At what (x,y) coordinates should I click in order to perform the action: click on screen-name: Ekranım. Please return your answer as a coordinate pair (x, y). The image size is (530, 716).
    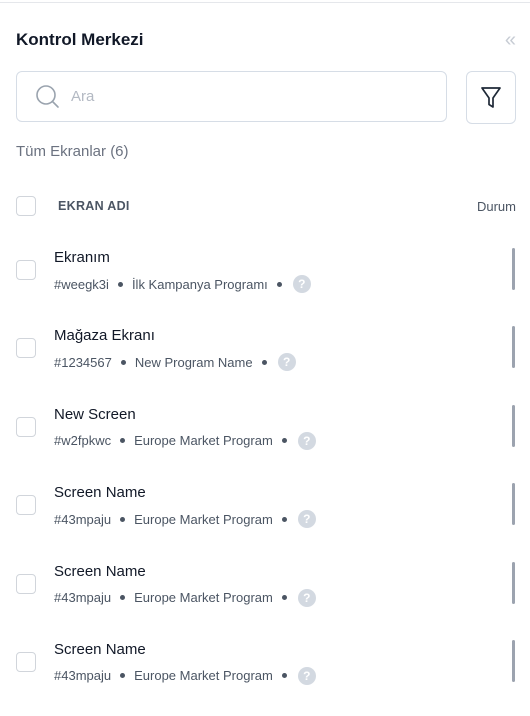
    Looking at the image, I should click on (82, 257).